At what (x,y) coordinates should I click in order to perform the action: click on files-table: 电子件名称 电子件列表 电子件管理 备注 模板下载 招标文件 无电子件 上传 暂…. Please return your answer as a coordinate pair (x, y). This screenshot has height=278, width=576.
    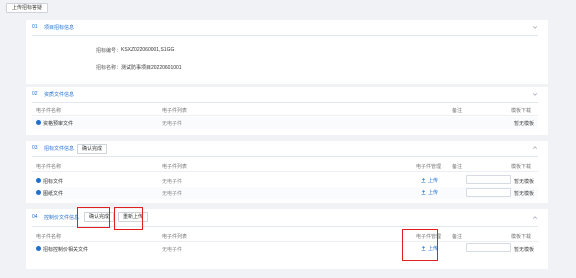
    Looking at the image, I should click on (285, 182).